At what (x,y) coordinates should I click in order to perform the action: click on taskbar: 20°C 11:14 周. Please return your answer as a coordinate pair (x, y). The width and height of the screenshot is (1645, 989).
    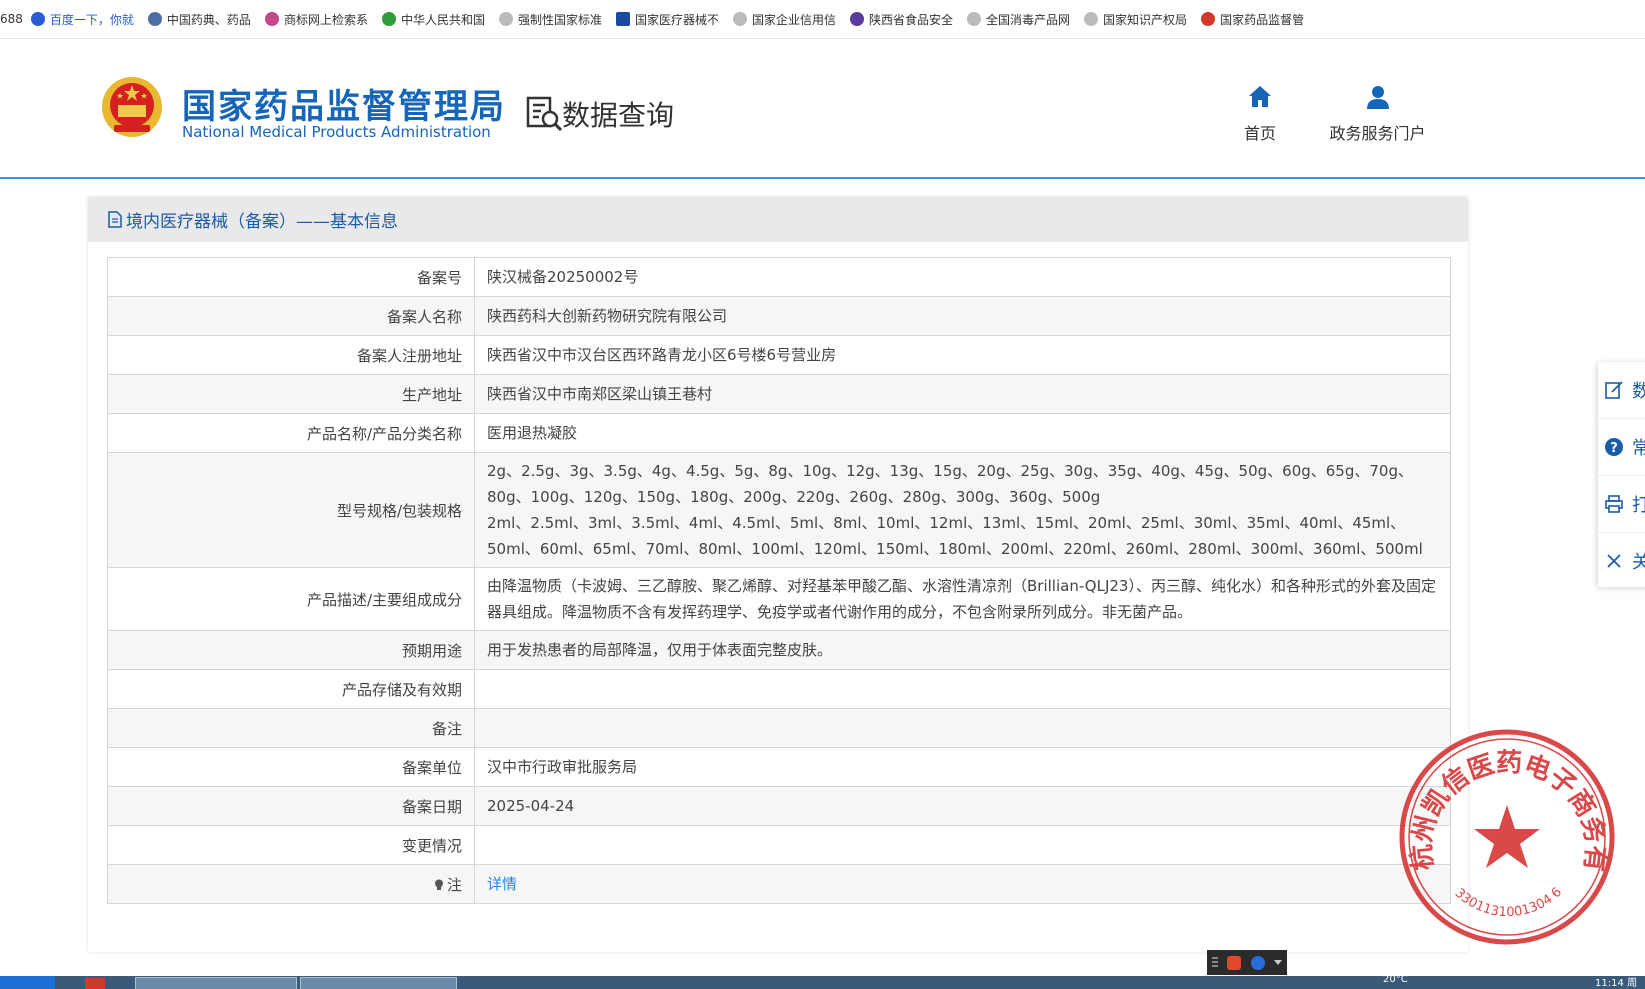
    Looking at the image, I should click on (822, 982).